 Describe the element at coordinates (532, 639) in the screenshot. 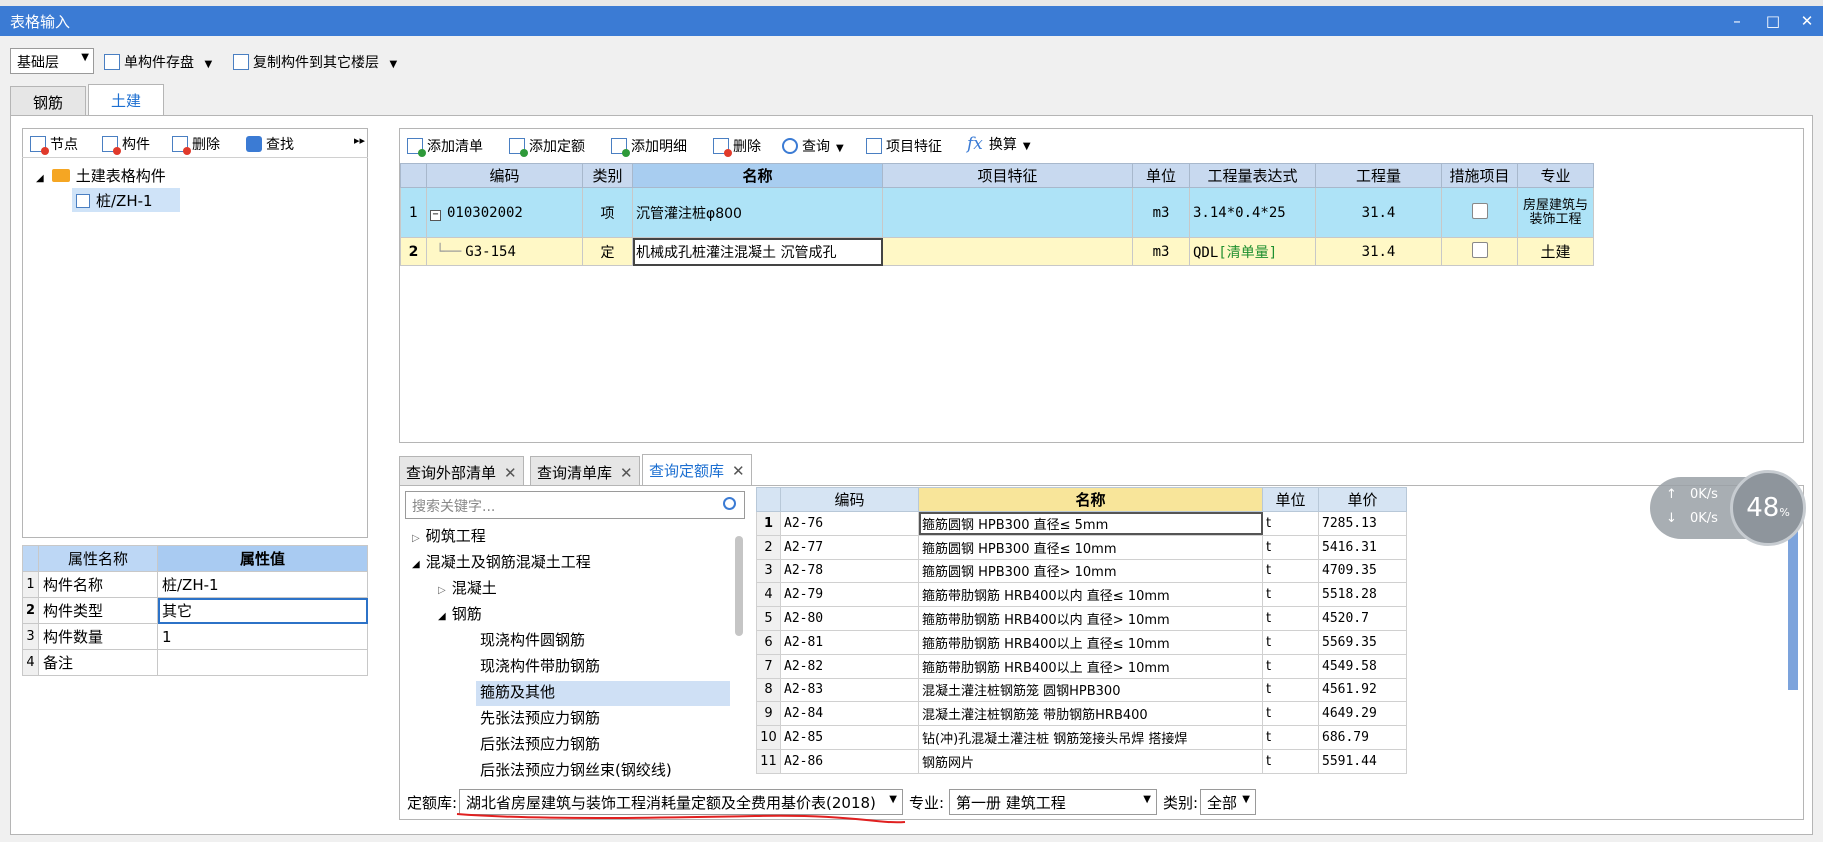

I see `tree-item-leaf: 现浇构件圆钢筋` at that location.